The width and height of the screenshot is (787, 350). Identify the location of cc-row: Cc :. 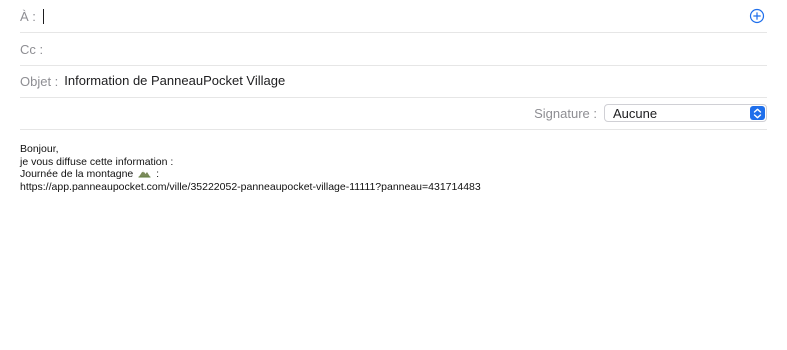
(393, 49).